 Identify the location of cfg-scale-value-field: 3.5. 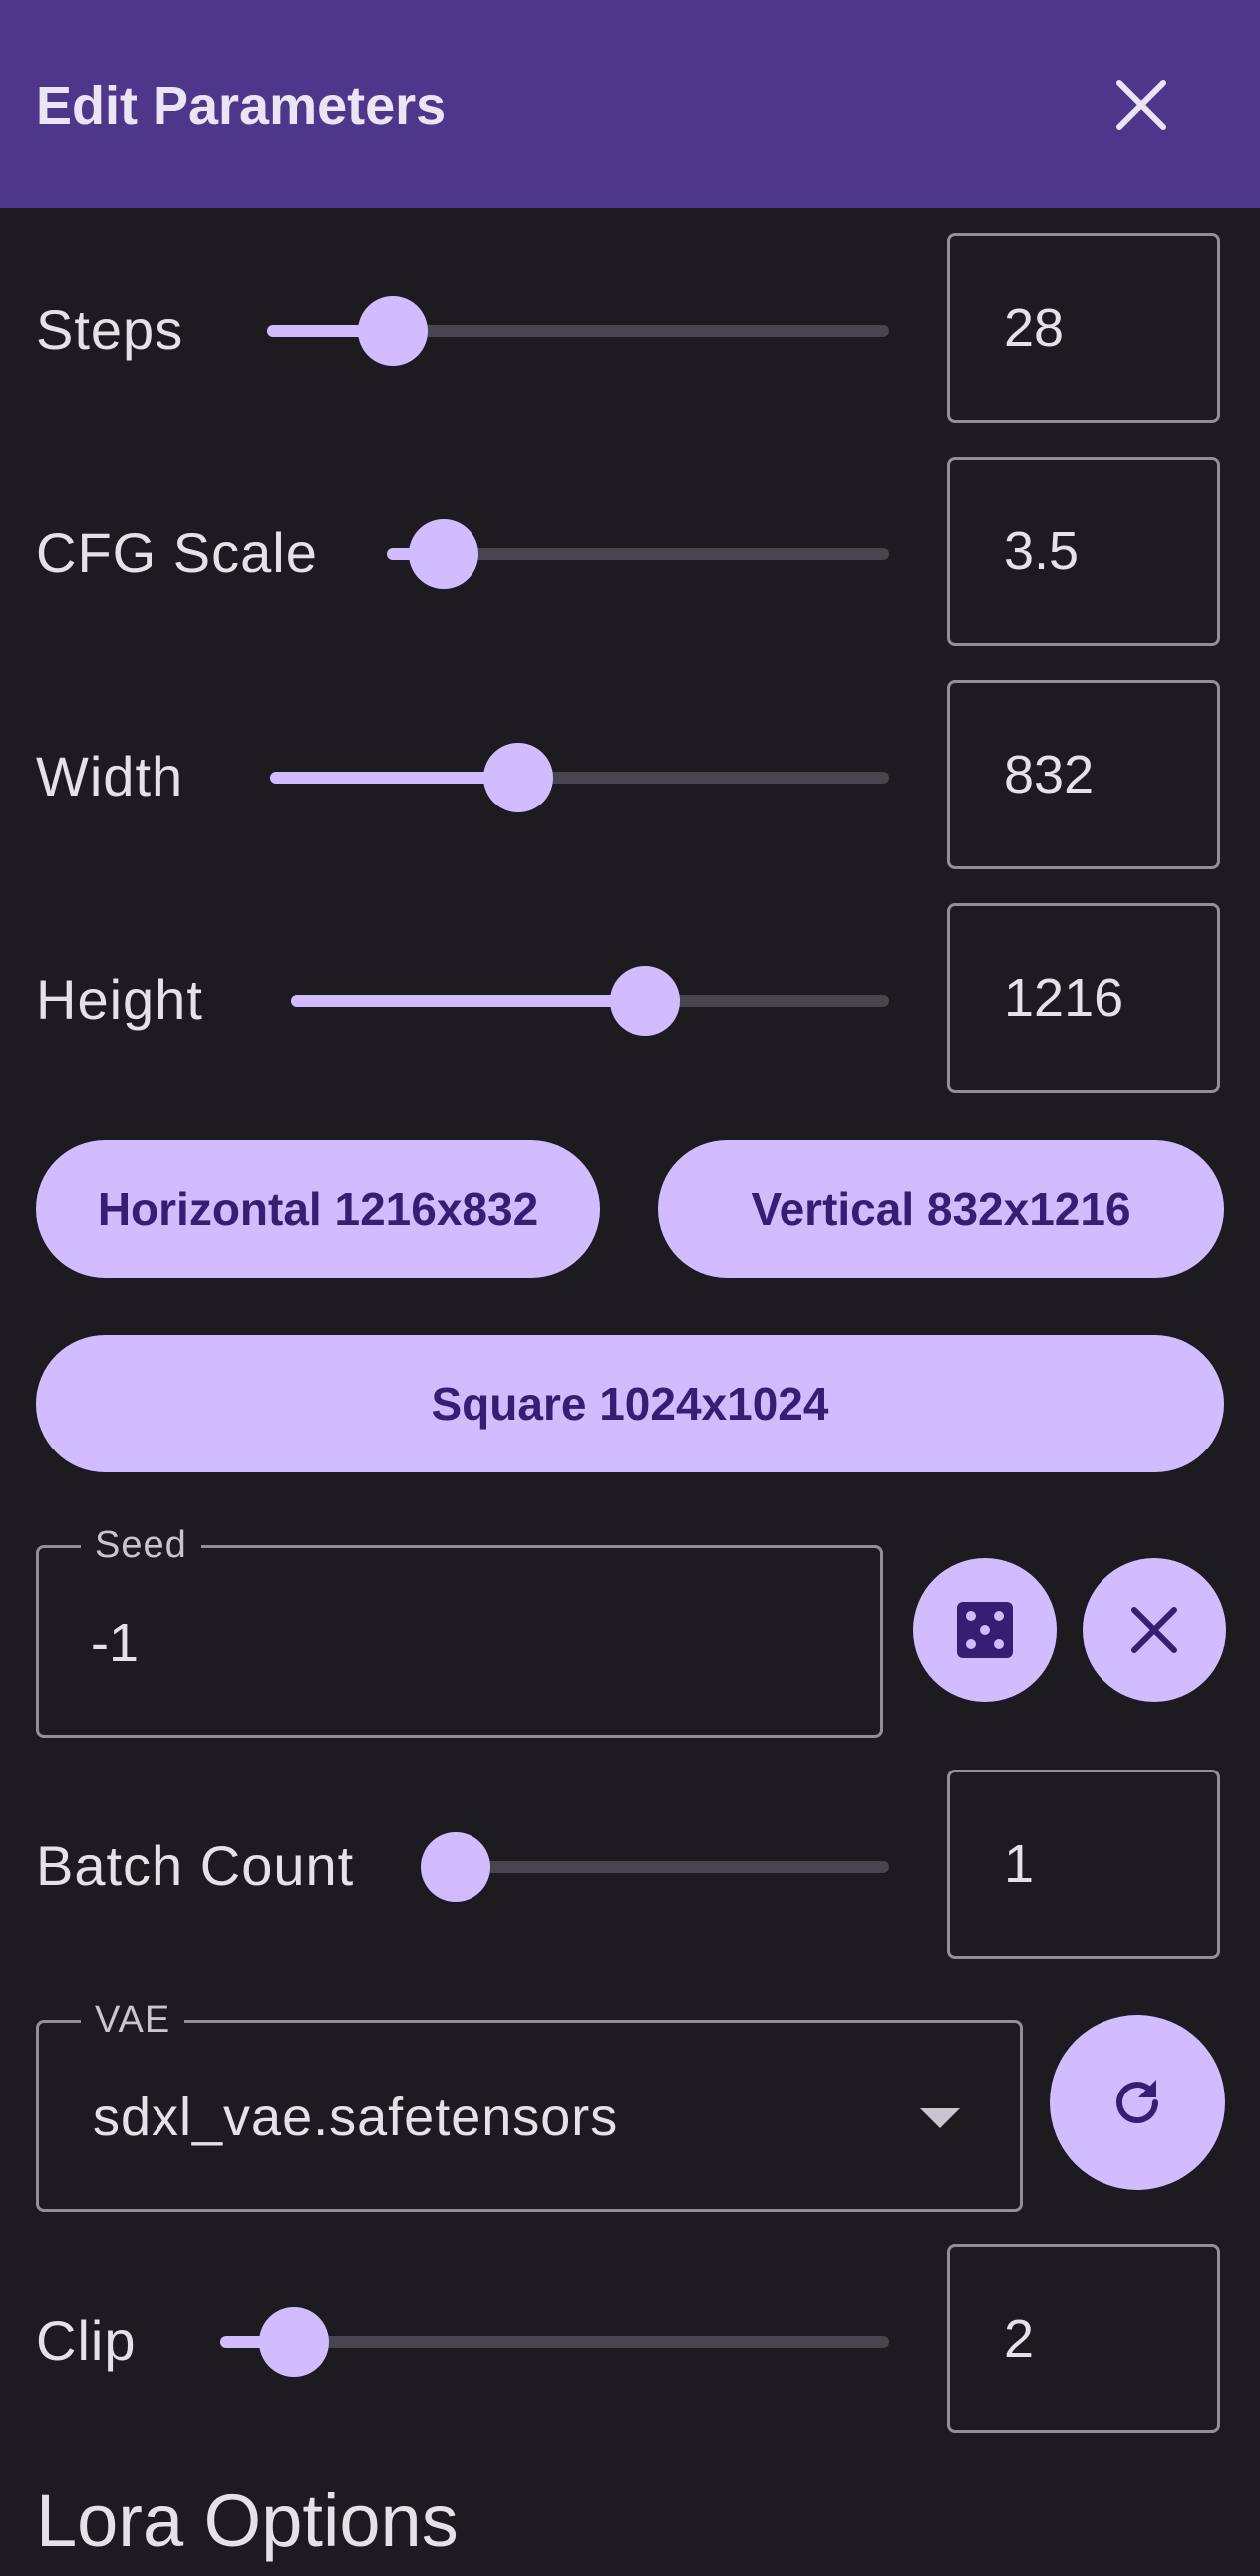
(1083, 551).